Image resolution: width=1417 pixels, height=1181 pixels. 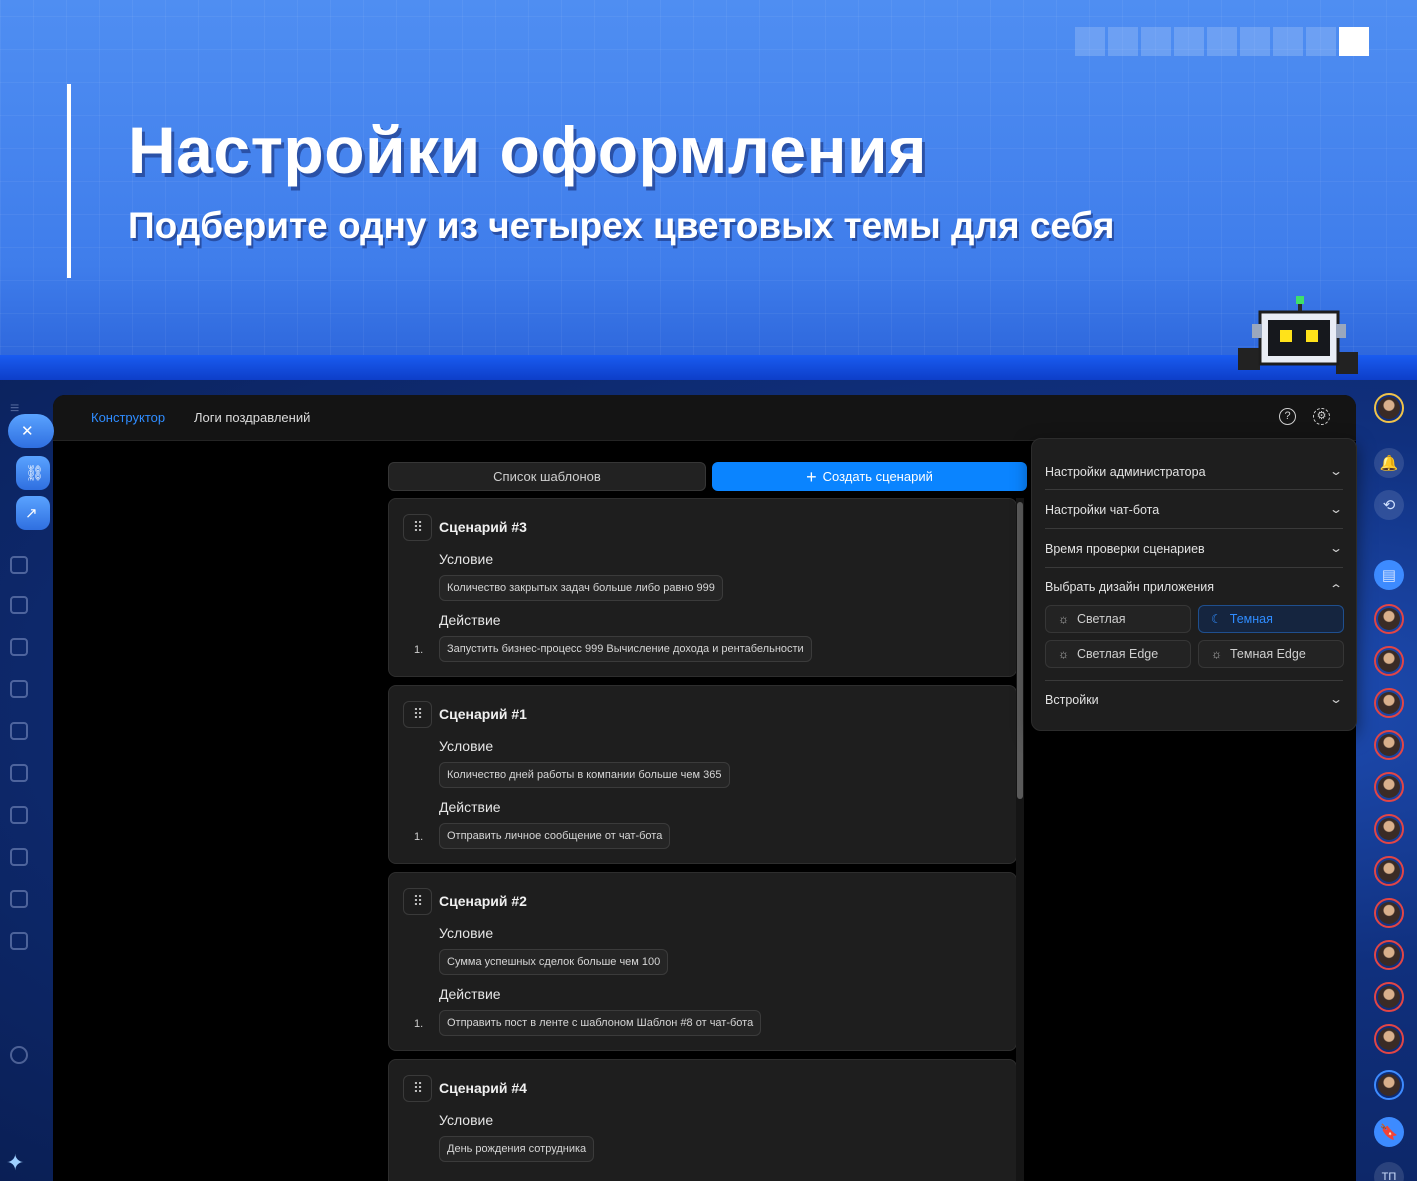 I want to click on gear-icon: ⚙, so click(x=1321, y=416).